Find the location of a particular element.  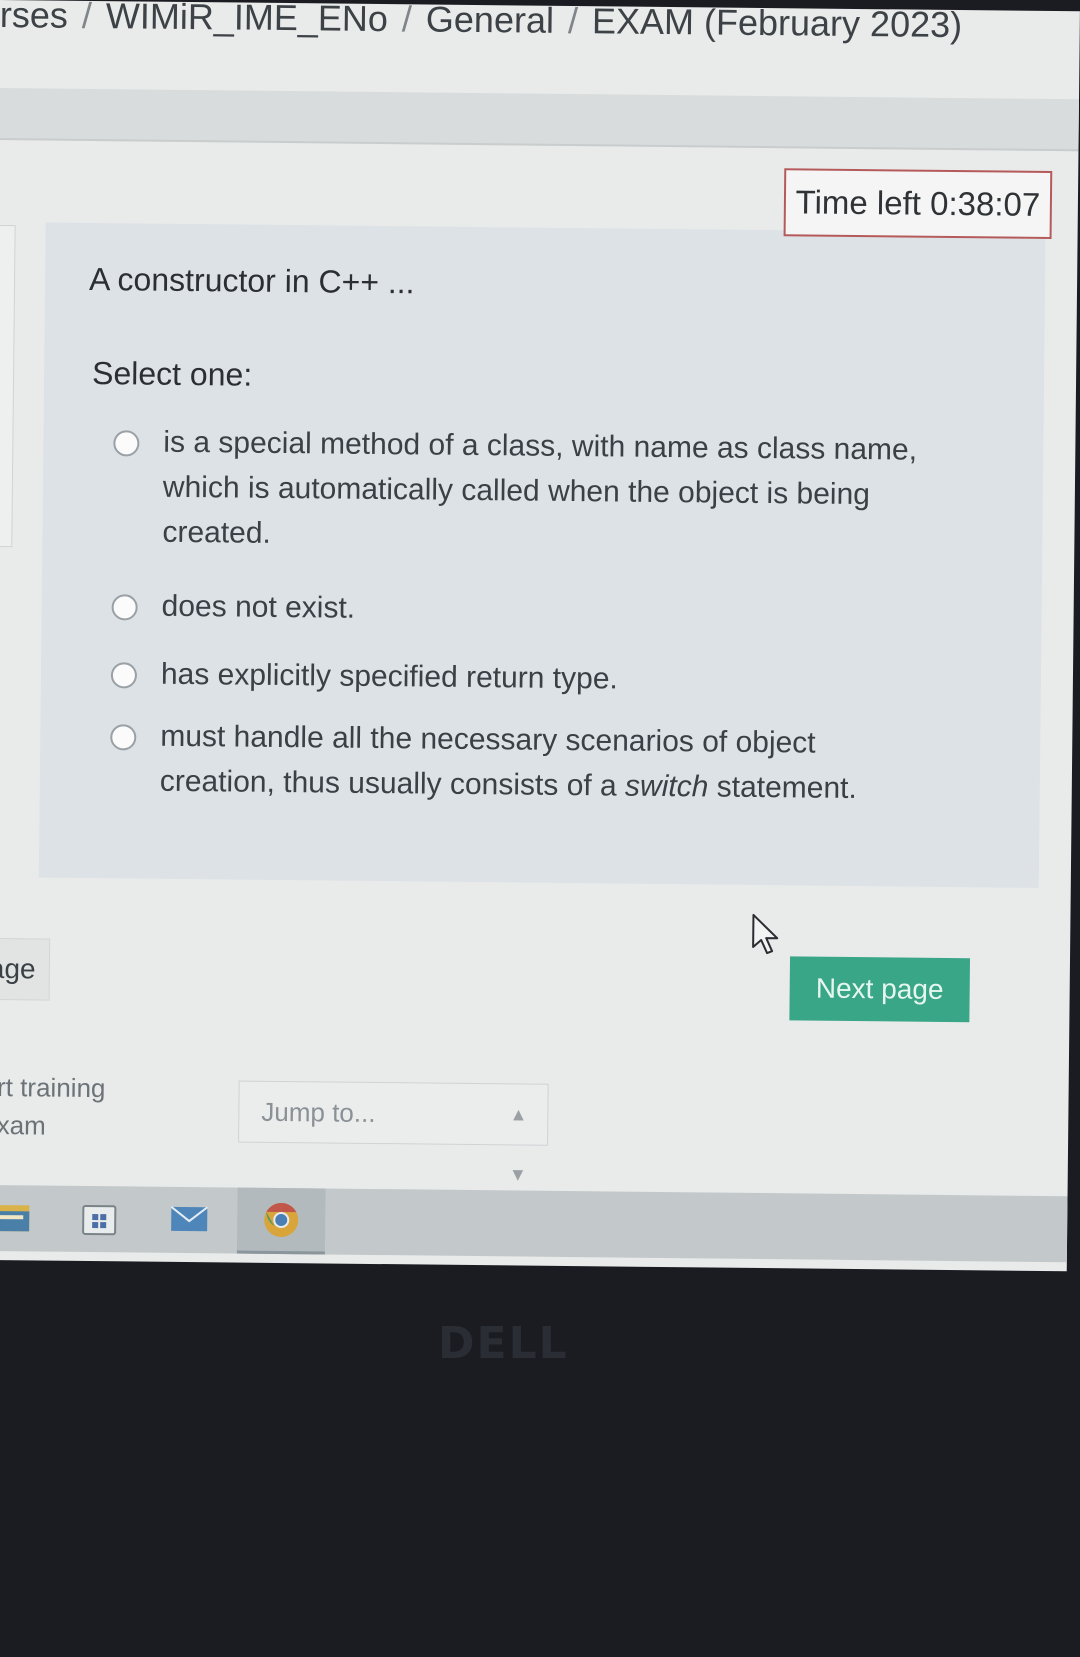

mail-icon is located at coordinates (189, 1219).